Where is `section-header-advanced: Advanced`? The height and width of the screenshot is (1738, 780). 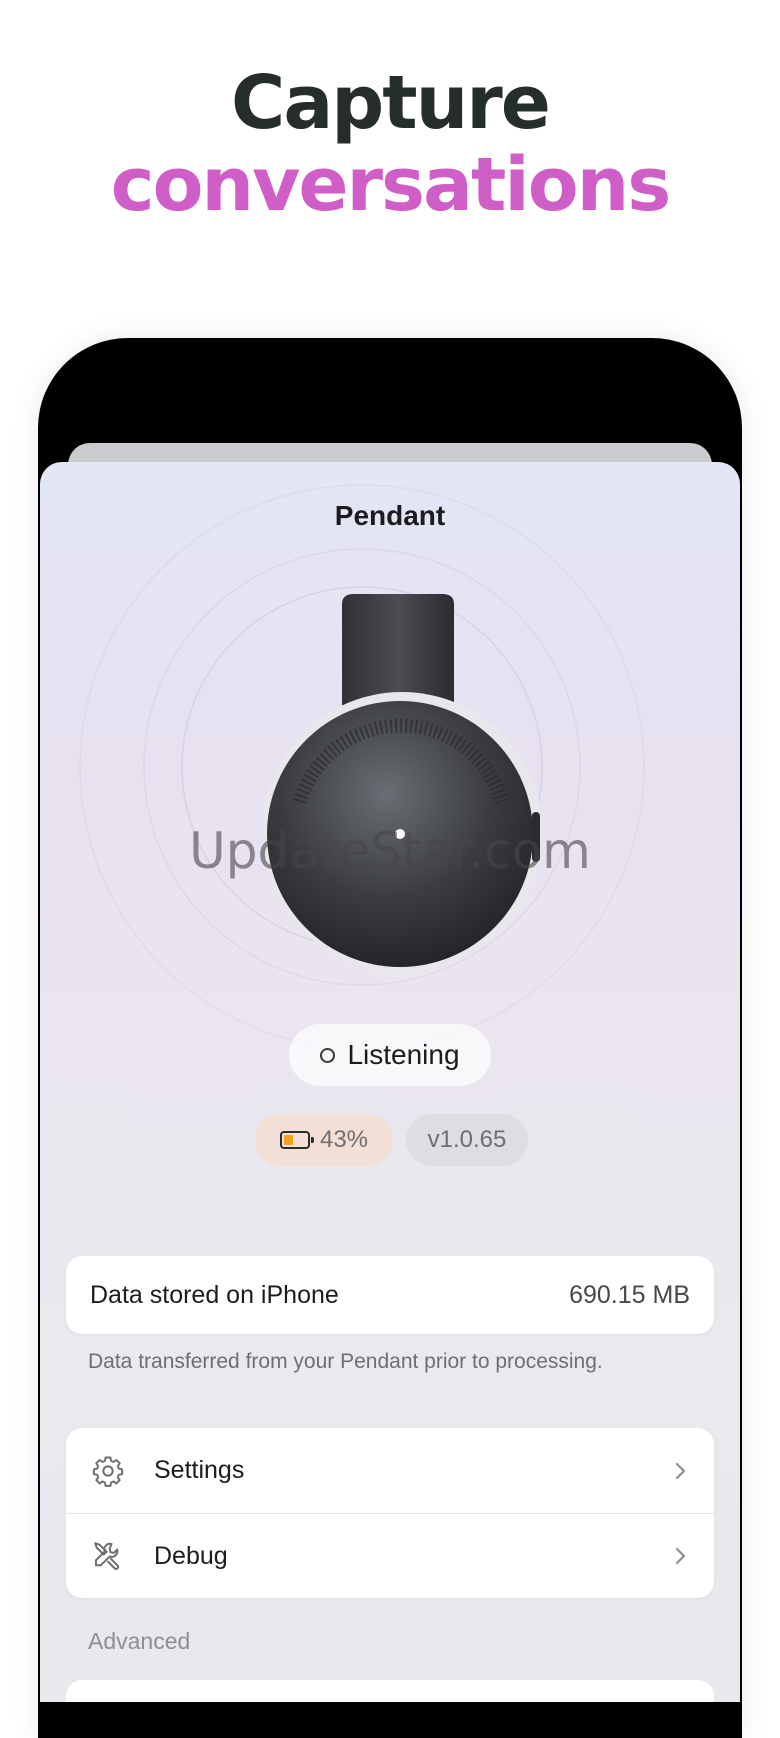 section-header-advanced: Advanced is located at coordinates (139, 1641).